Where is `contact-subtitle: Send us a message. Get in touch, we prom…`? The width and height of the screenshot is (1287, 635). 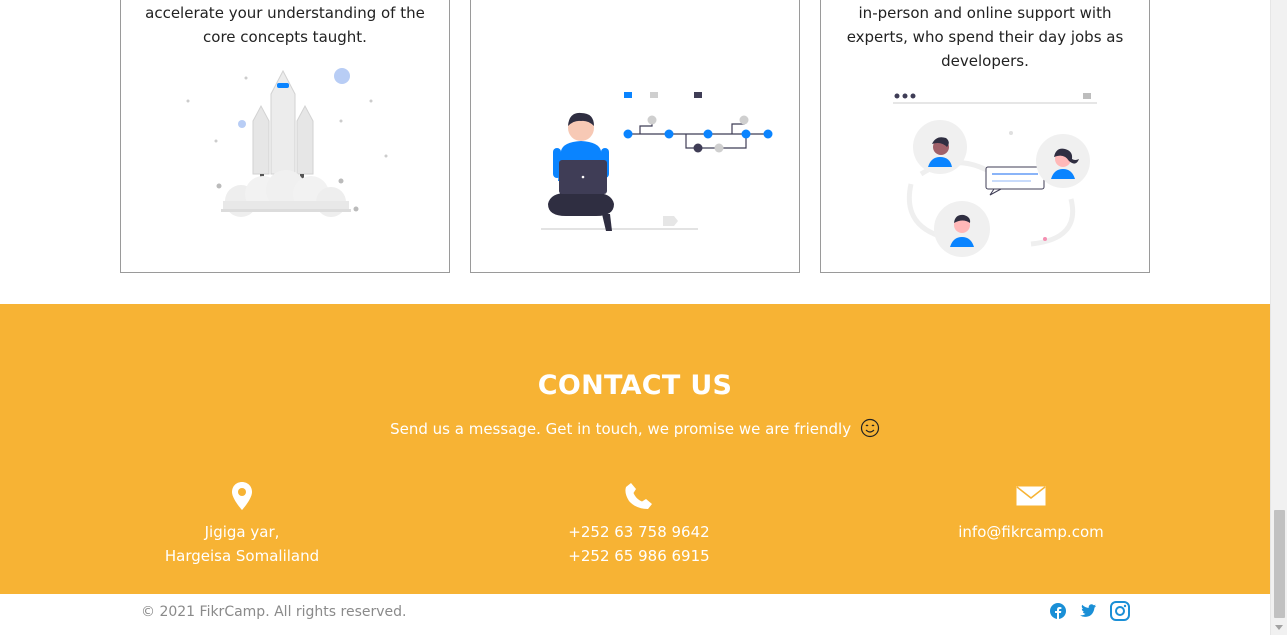
contact-subtitle: Send us a message. Get in touch, we prom… is located at coordinates (635, 428).